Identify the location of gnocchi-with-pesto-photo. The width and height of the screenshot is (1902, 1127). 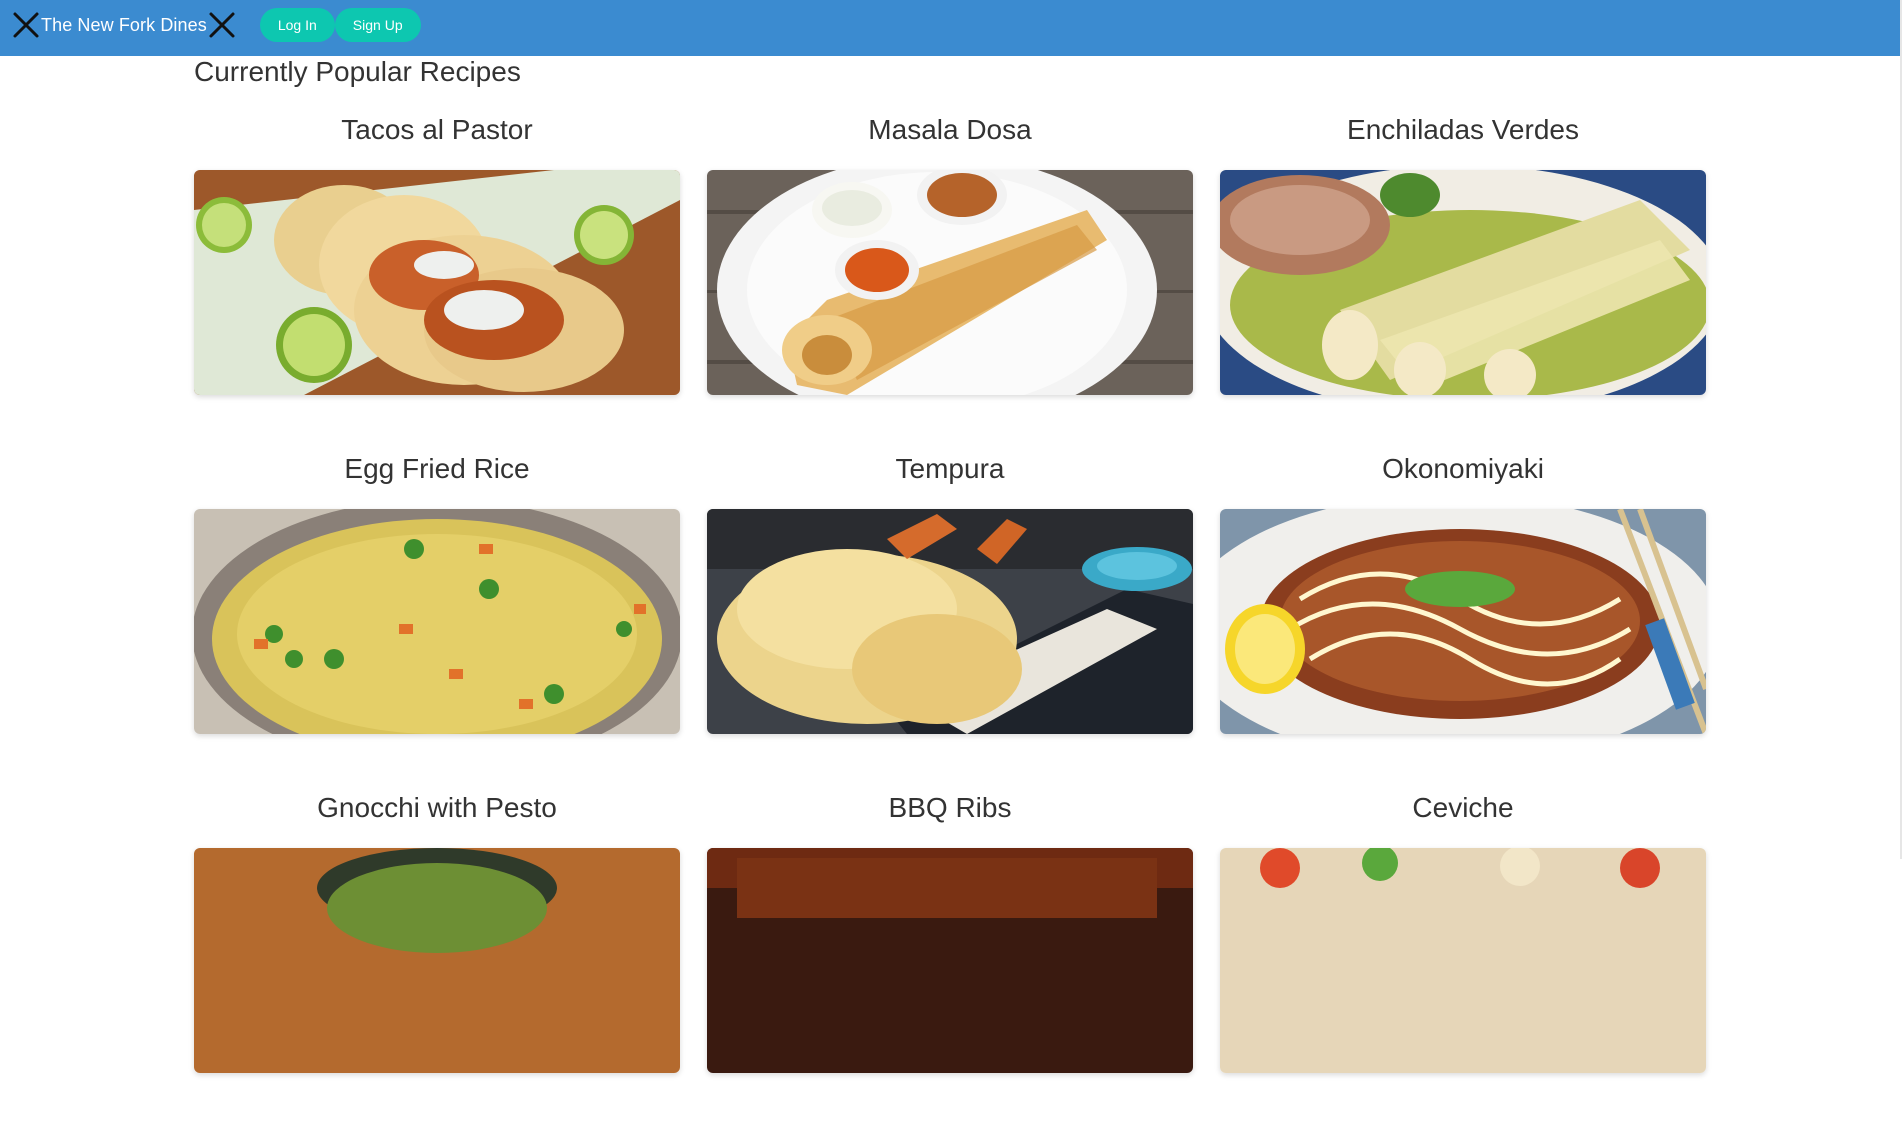
(437, 960).